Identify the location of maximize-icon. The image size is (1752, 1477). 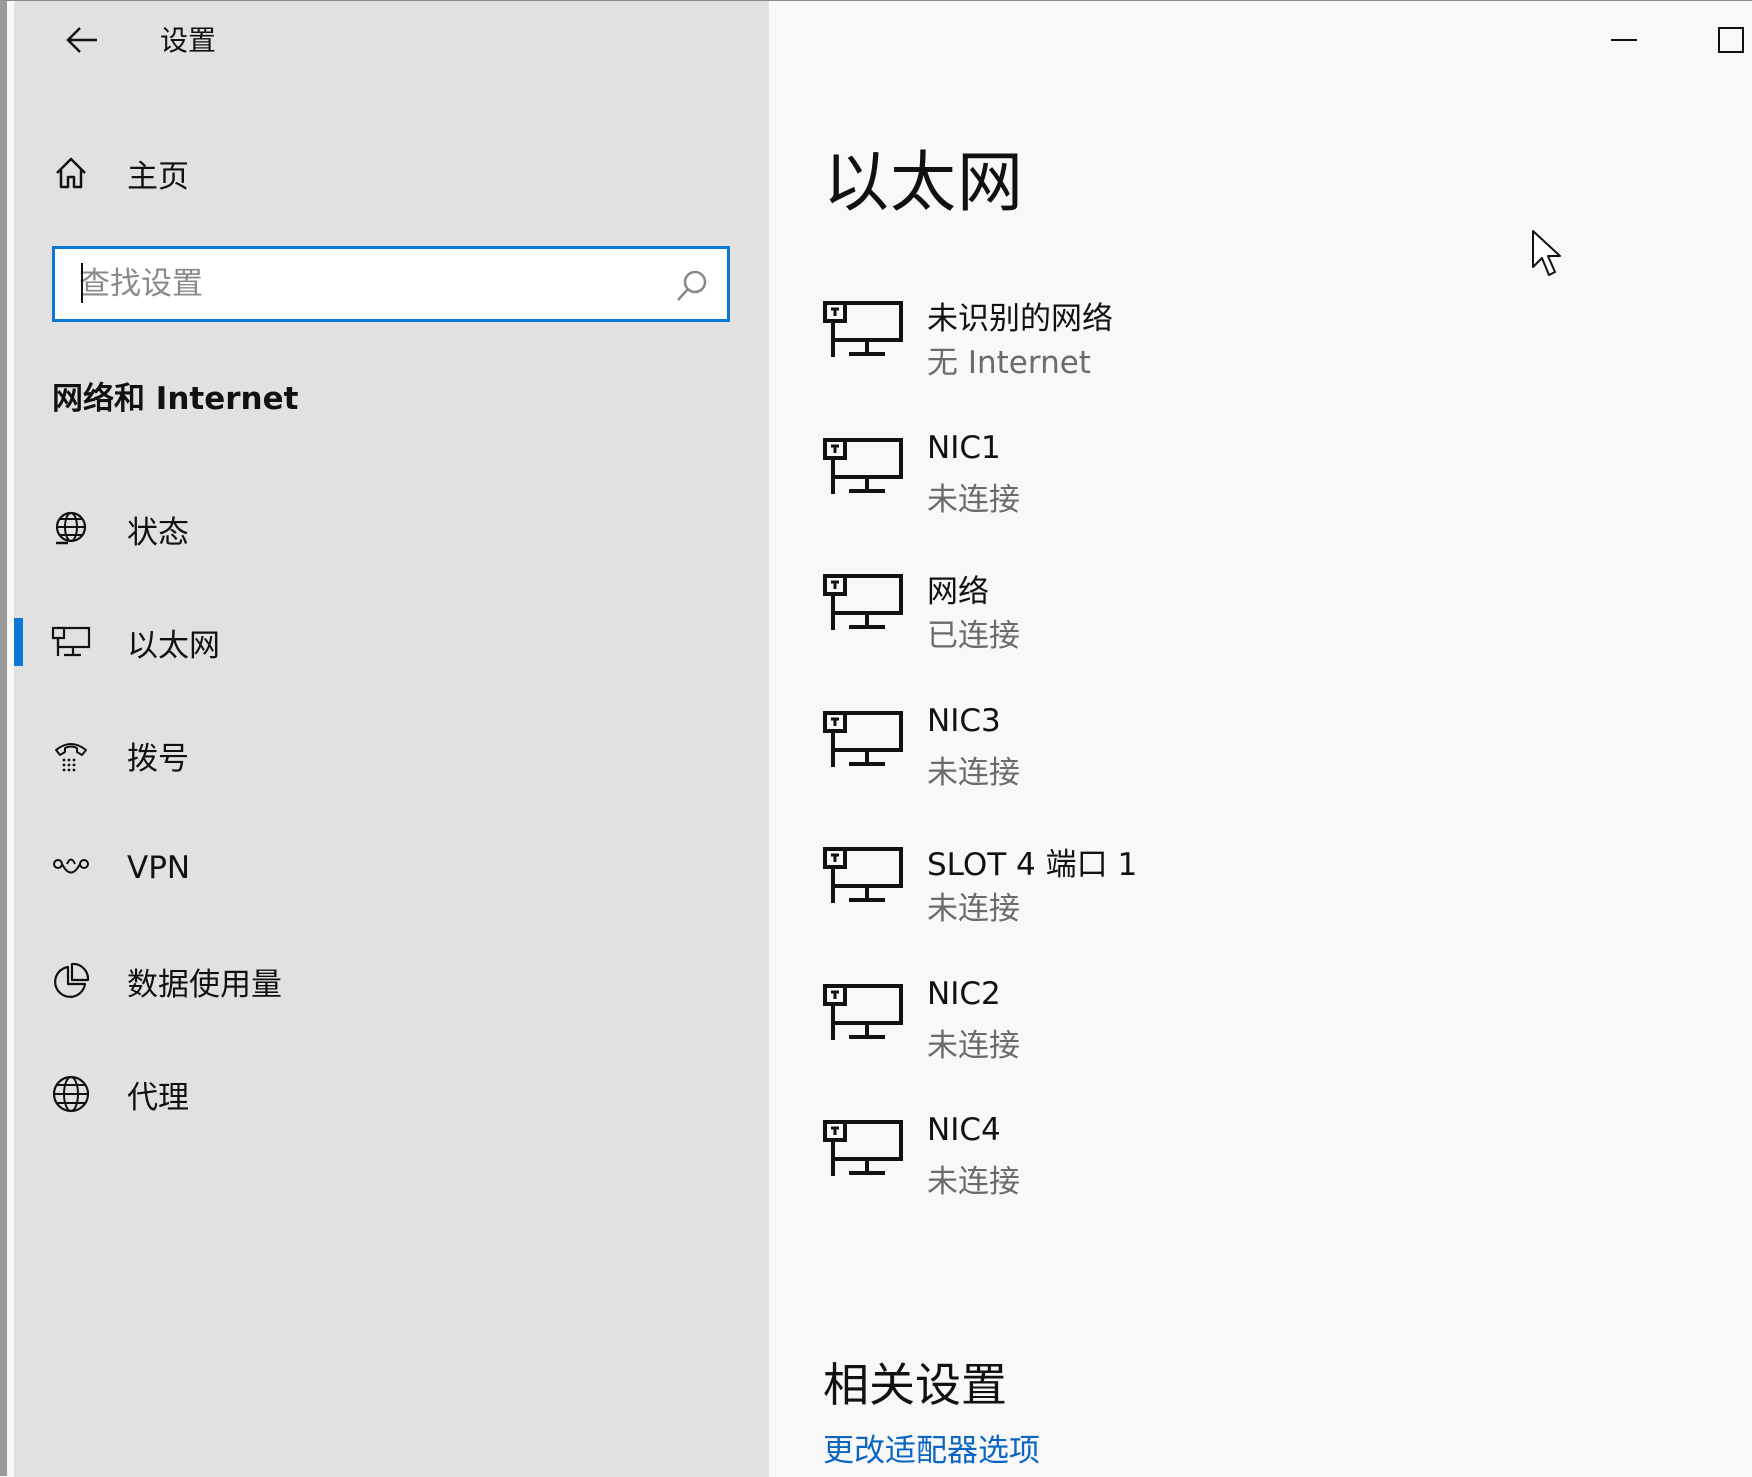
(1731, 40).